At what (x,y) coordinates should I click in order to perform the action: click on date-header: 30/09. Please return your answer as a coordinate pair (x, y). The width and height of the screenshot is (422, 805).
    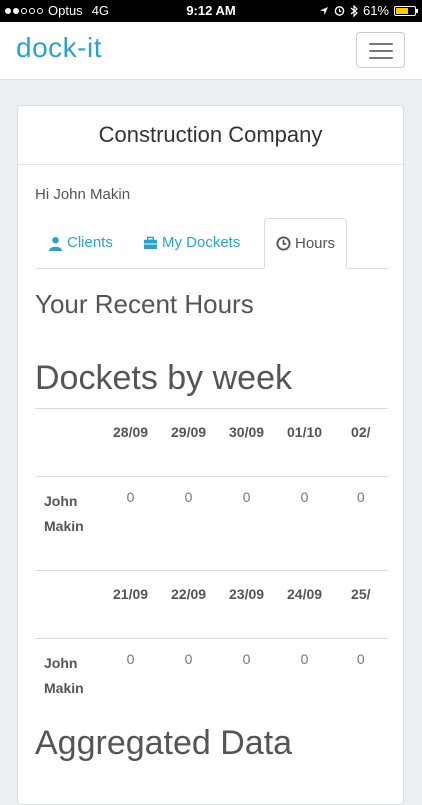
    Looking at the image, I should click on (247, 432).